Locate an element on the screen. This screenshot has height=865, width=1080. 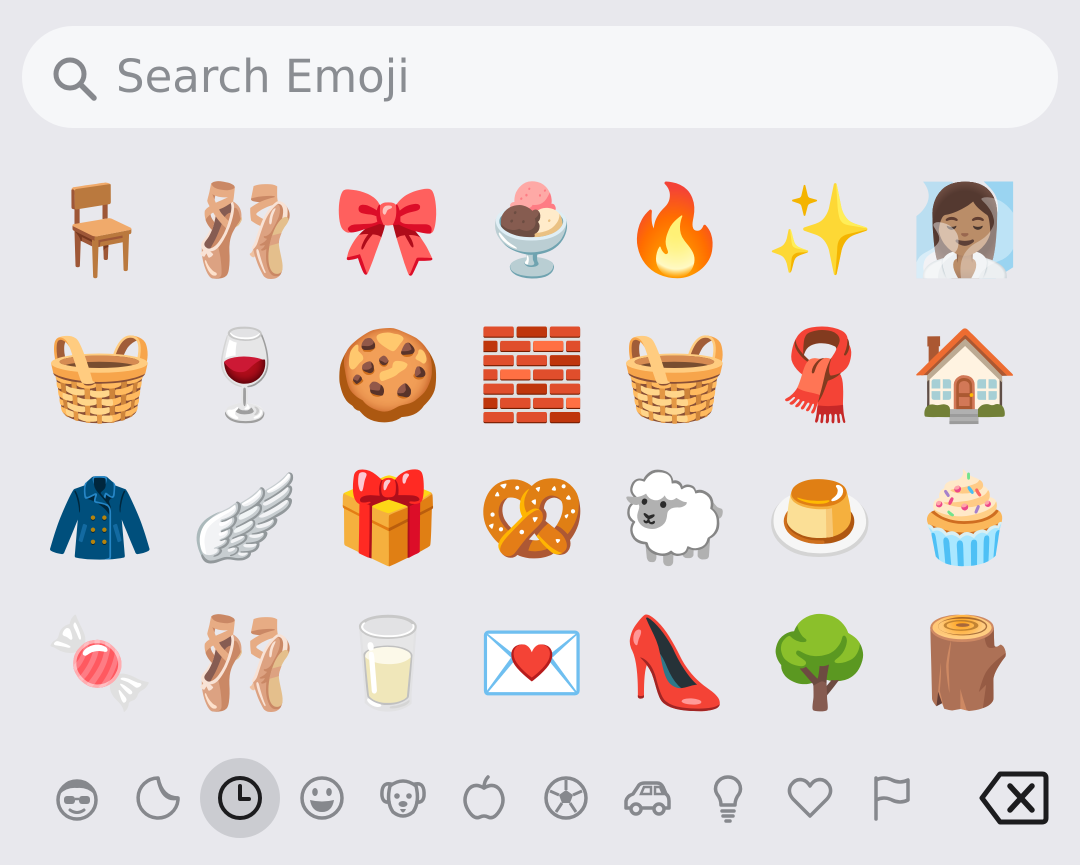
emoji-glyph: 🧥 is located at coordinates (100, 517).